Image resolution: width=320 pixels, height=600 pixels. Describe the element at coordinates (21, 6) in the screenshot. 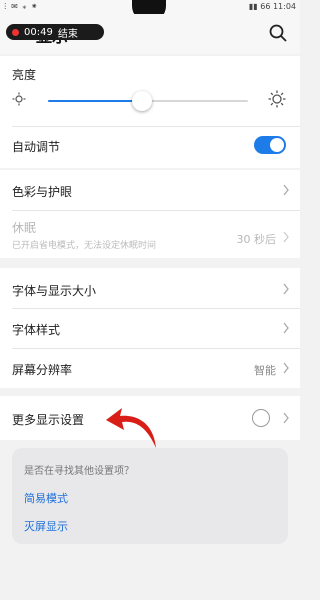

I see `status-icons-left: ⵗ ✉ ⁎ ⁕` at that location.